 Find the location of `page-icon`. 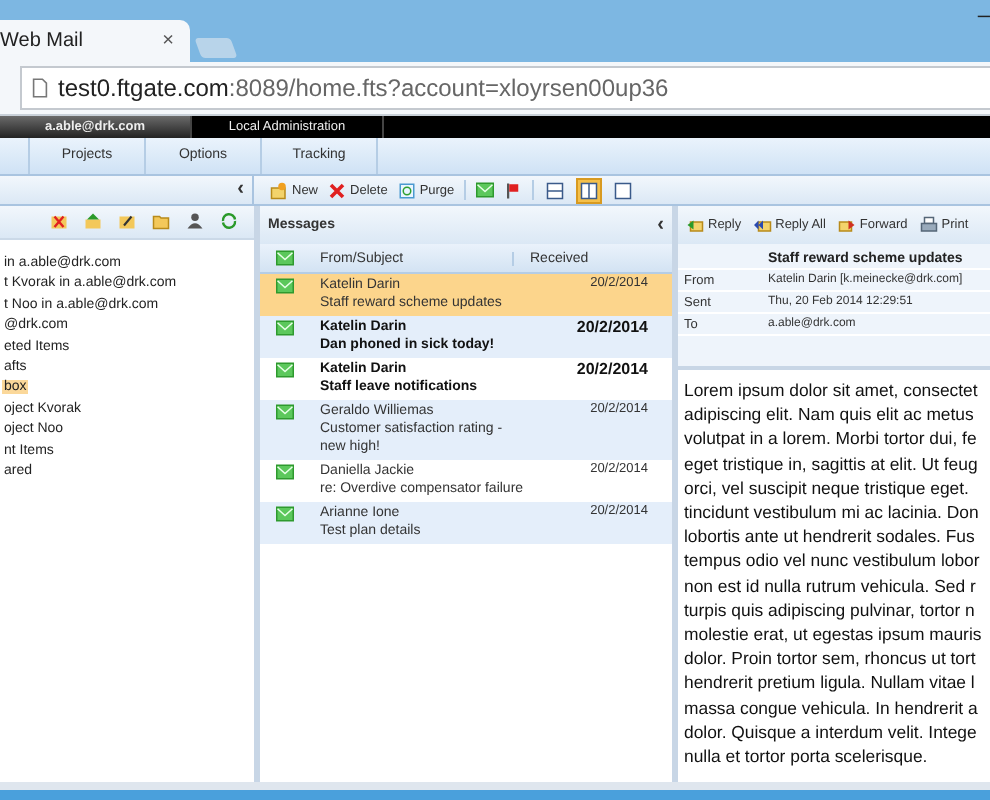

page-icon is located at coordinates (40, 88).